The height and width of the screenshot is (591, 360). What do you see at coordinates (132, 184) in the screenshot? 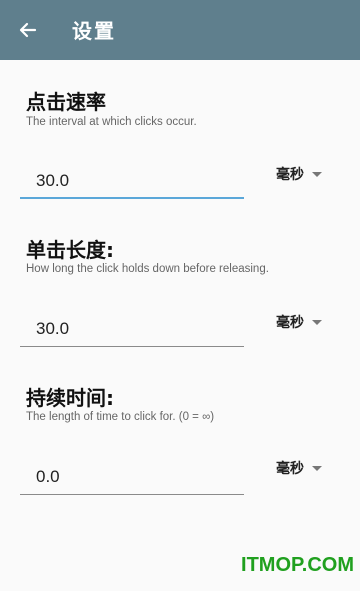
I see `click-rate-input: 30.0` at bounding box center [132, 184].